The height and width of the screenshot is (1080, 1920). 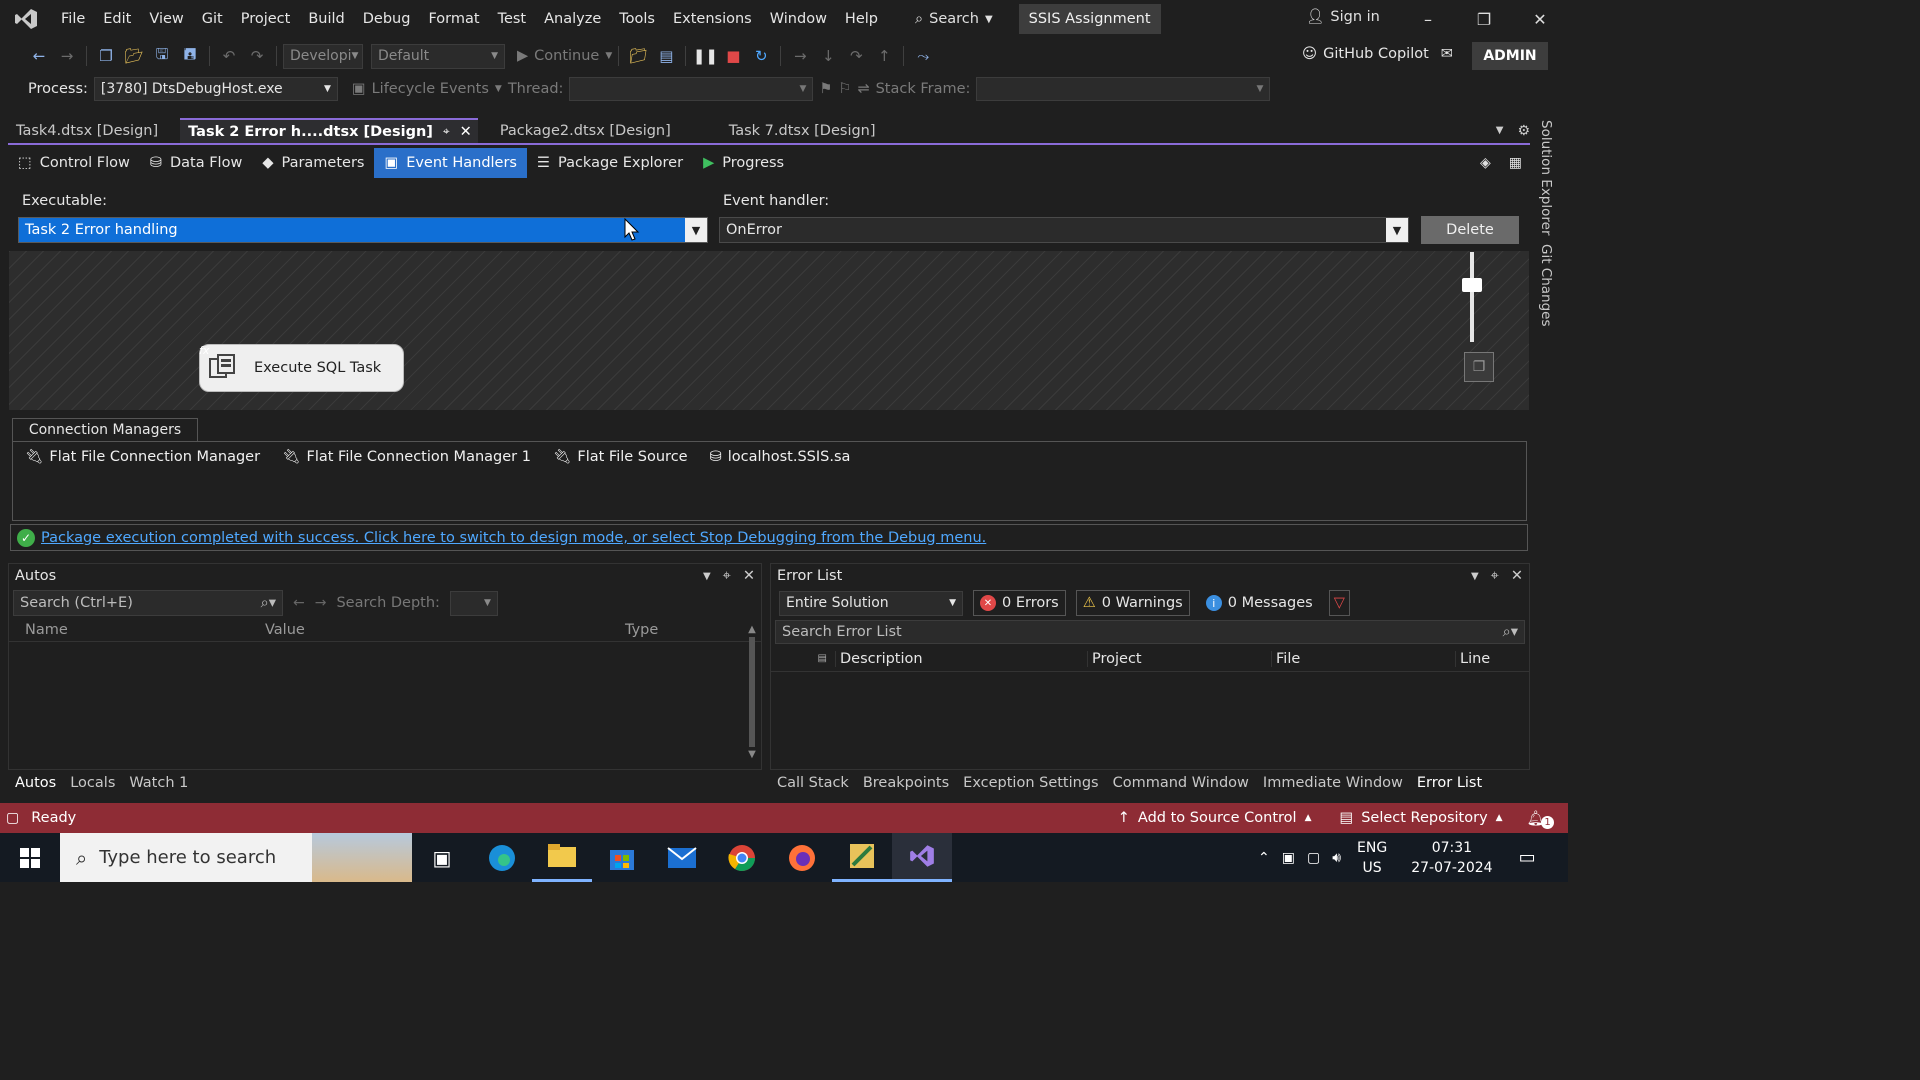 I want to click on column-header-name: Name, so click(x=145, y=630).